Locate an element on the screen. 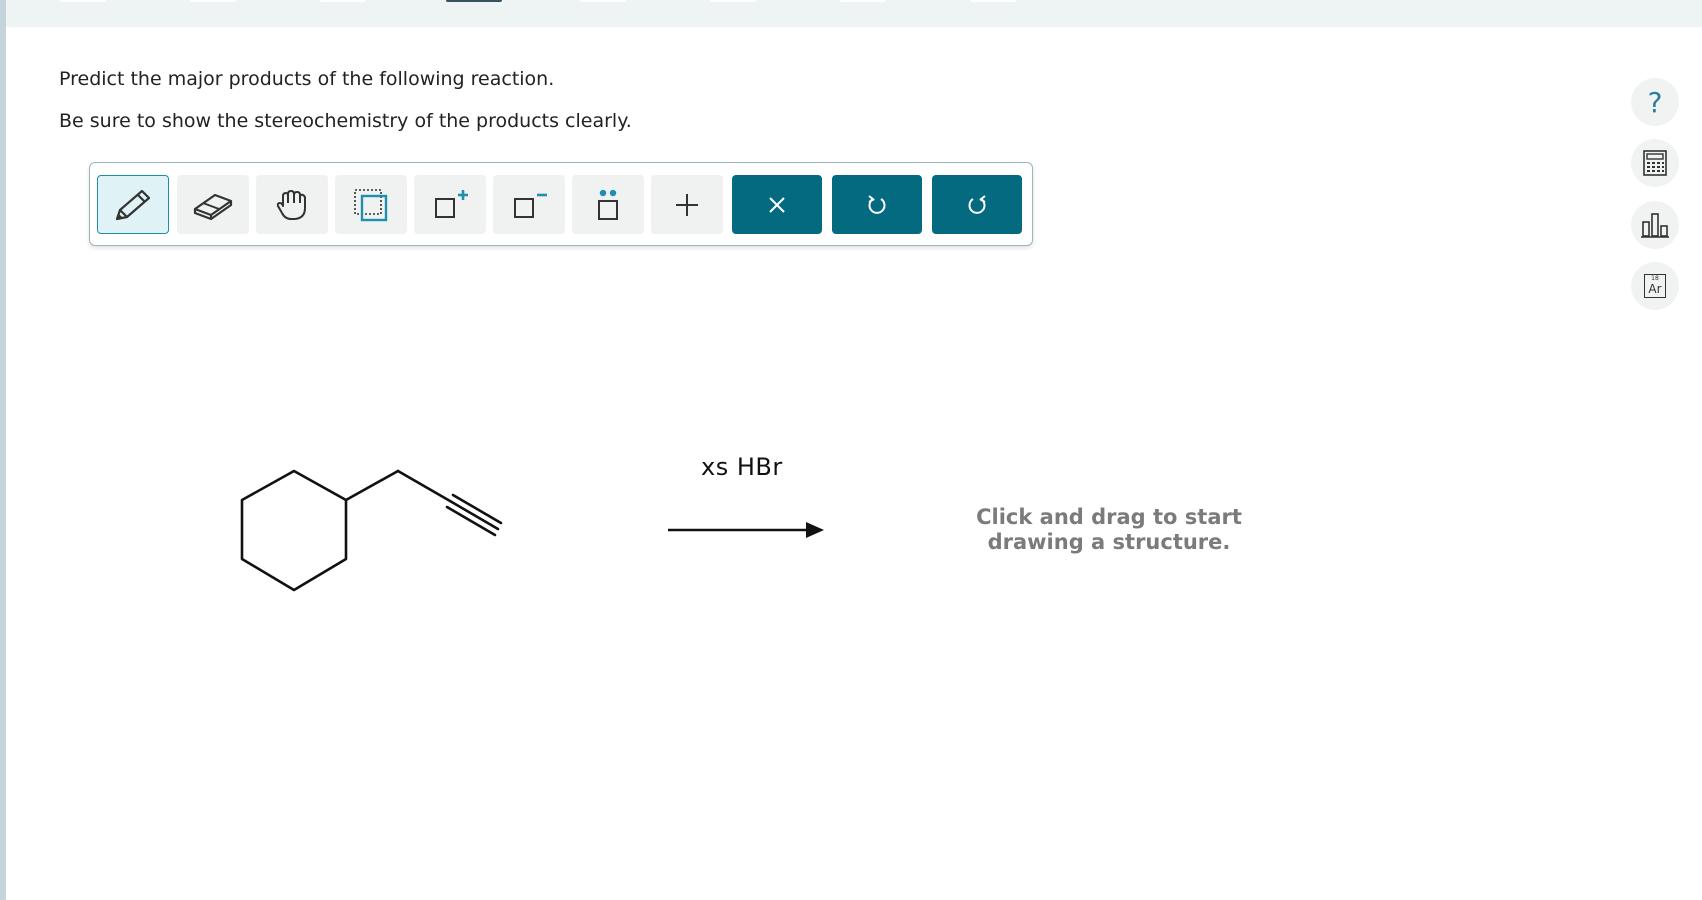  calculator-icon is located at coordinates (1655, 163).